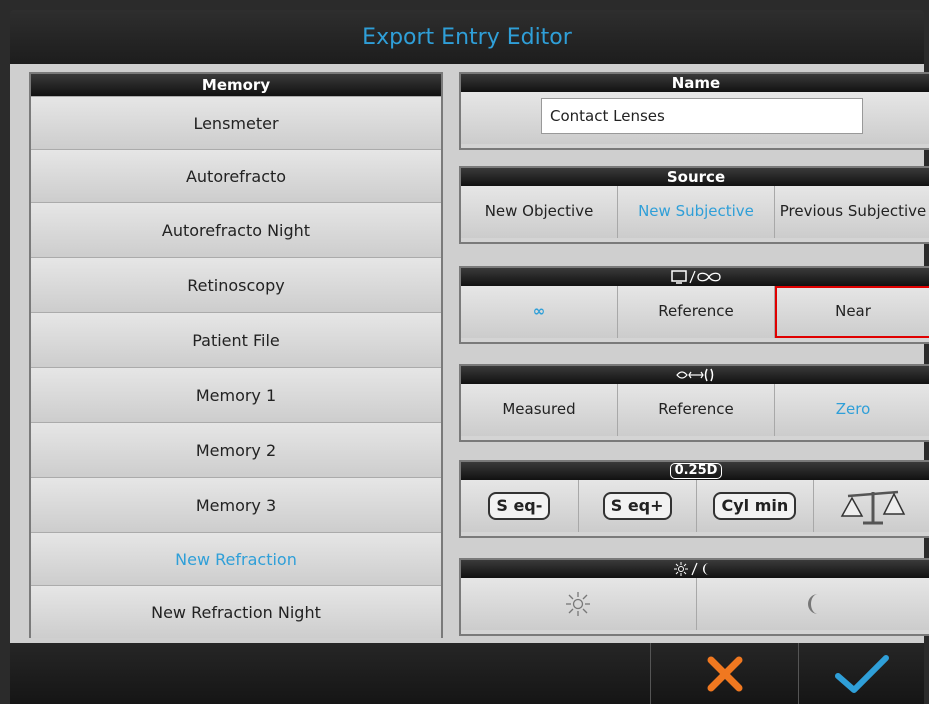 The width and height of the screenshot is (929, 704). I want to click on cyl-min-button: Cyl min, so click(755, 506).